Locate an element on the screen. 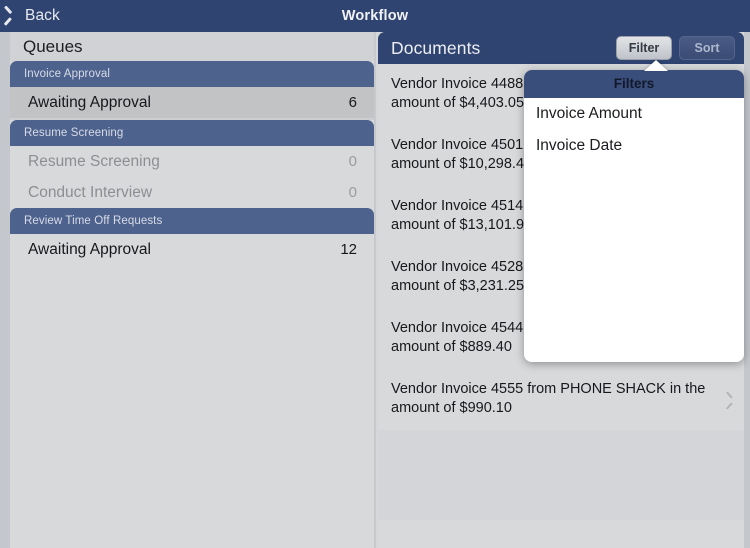 This screenshot has width=750, height=548. filter-button: Filter is located at coordinates (644, 48).